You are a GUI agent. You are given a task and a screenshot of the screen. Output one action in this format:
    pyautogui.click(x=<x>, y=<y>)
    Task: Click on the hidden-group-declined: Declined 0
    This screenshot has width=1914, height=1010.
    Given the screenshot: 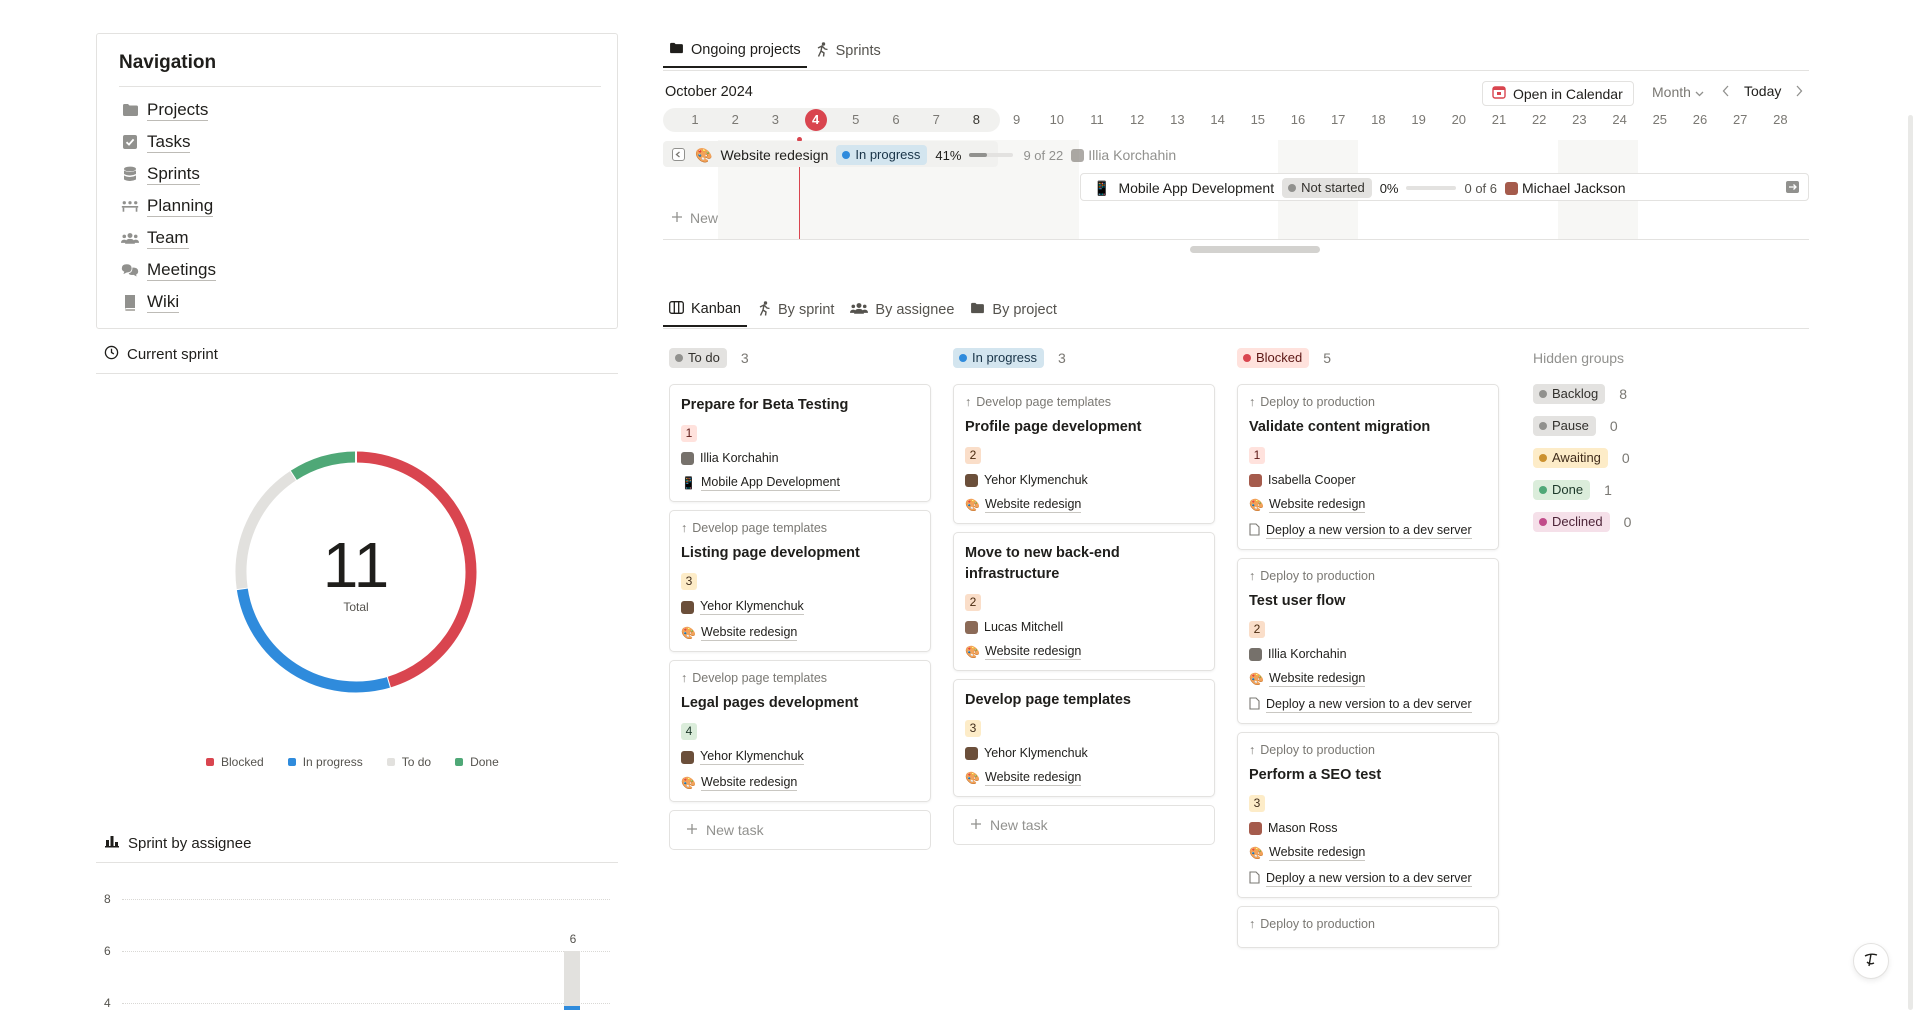 What is the action you would take?
    pyautogui.click(x=1582, y=522)
    